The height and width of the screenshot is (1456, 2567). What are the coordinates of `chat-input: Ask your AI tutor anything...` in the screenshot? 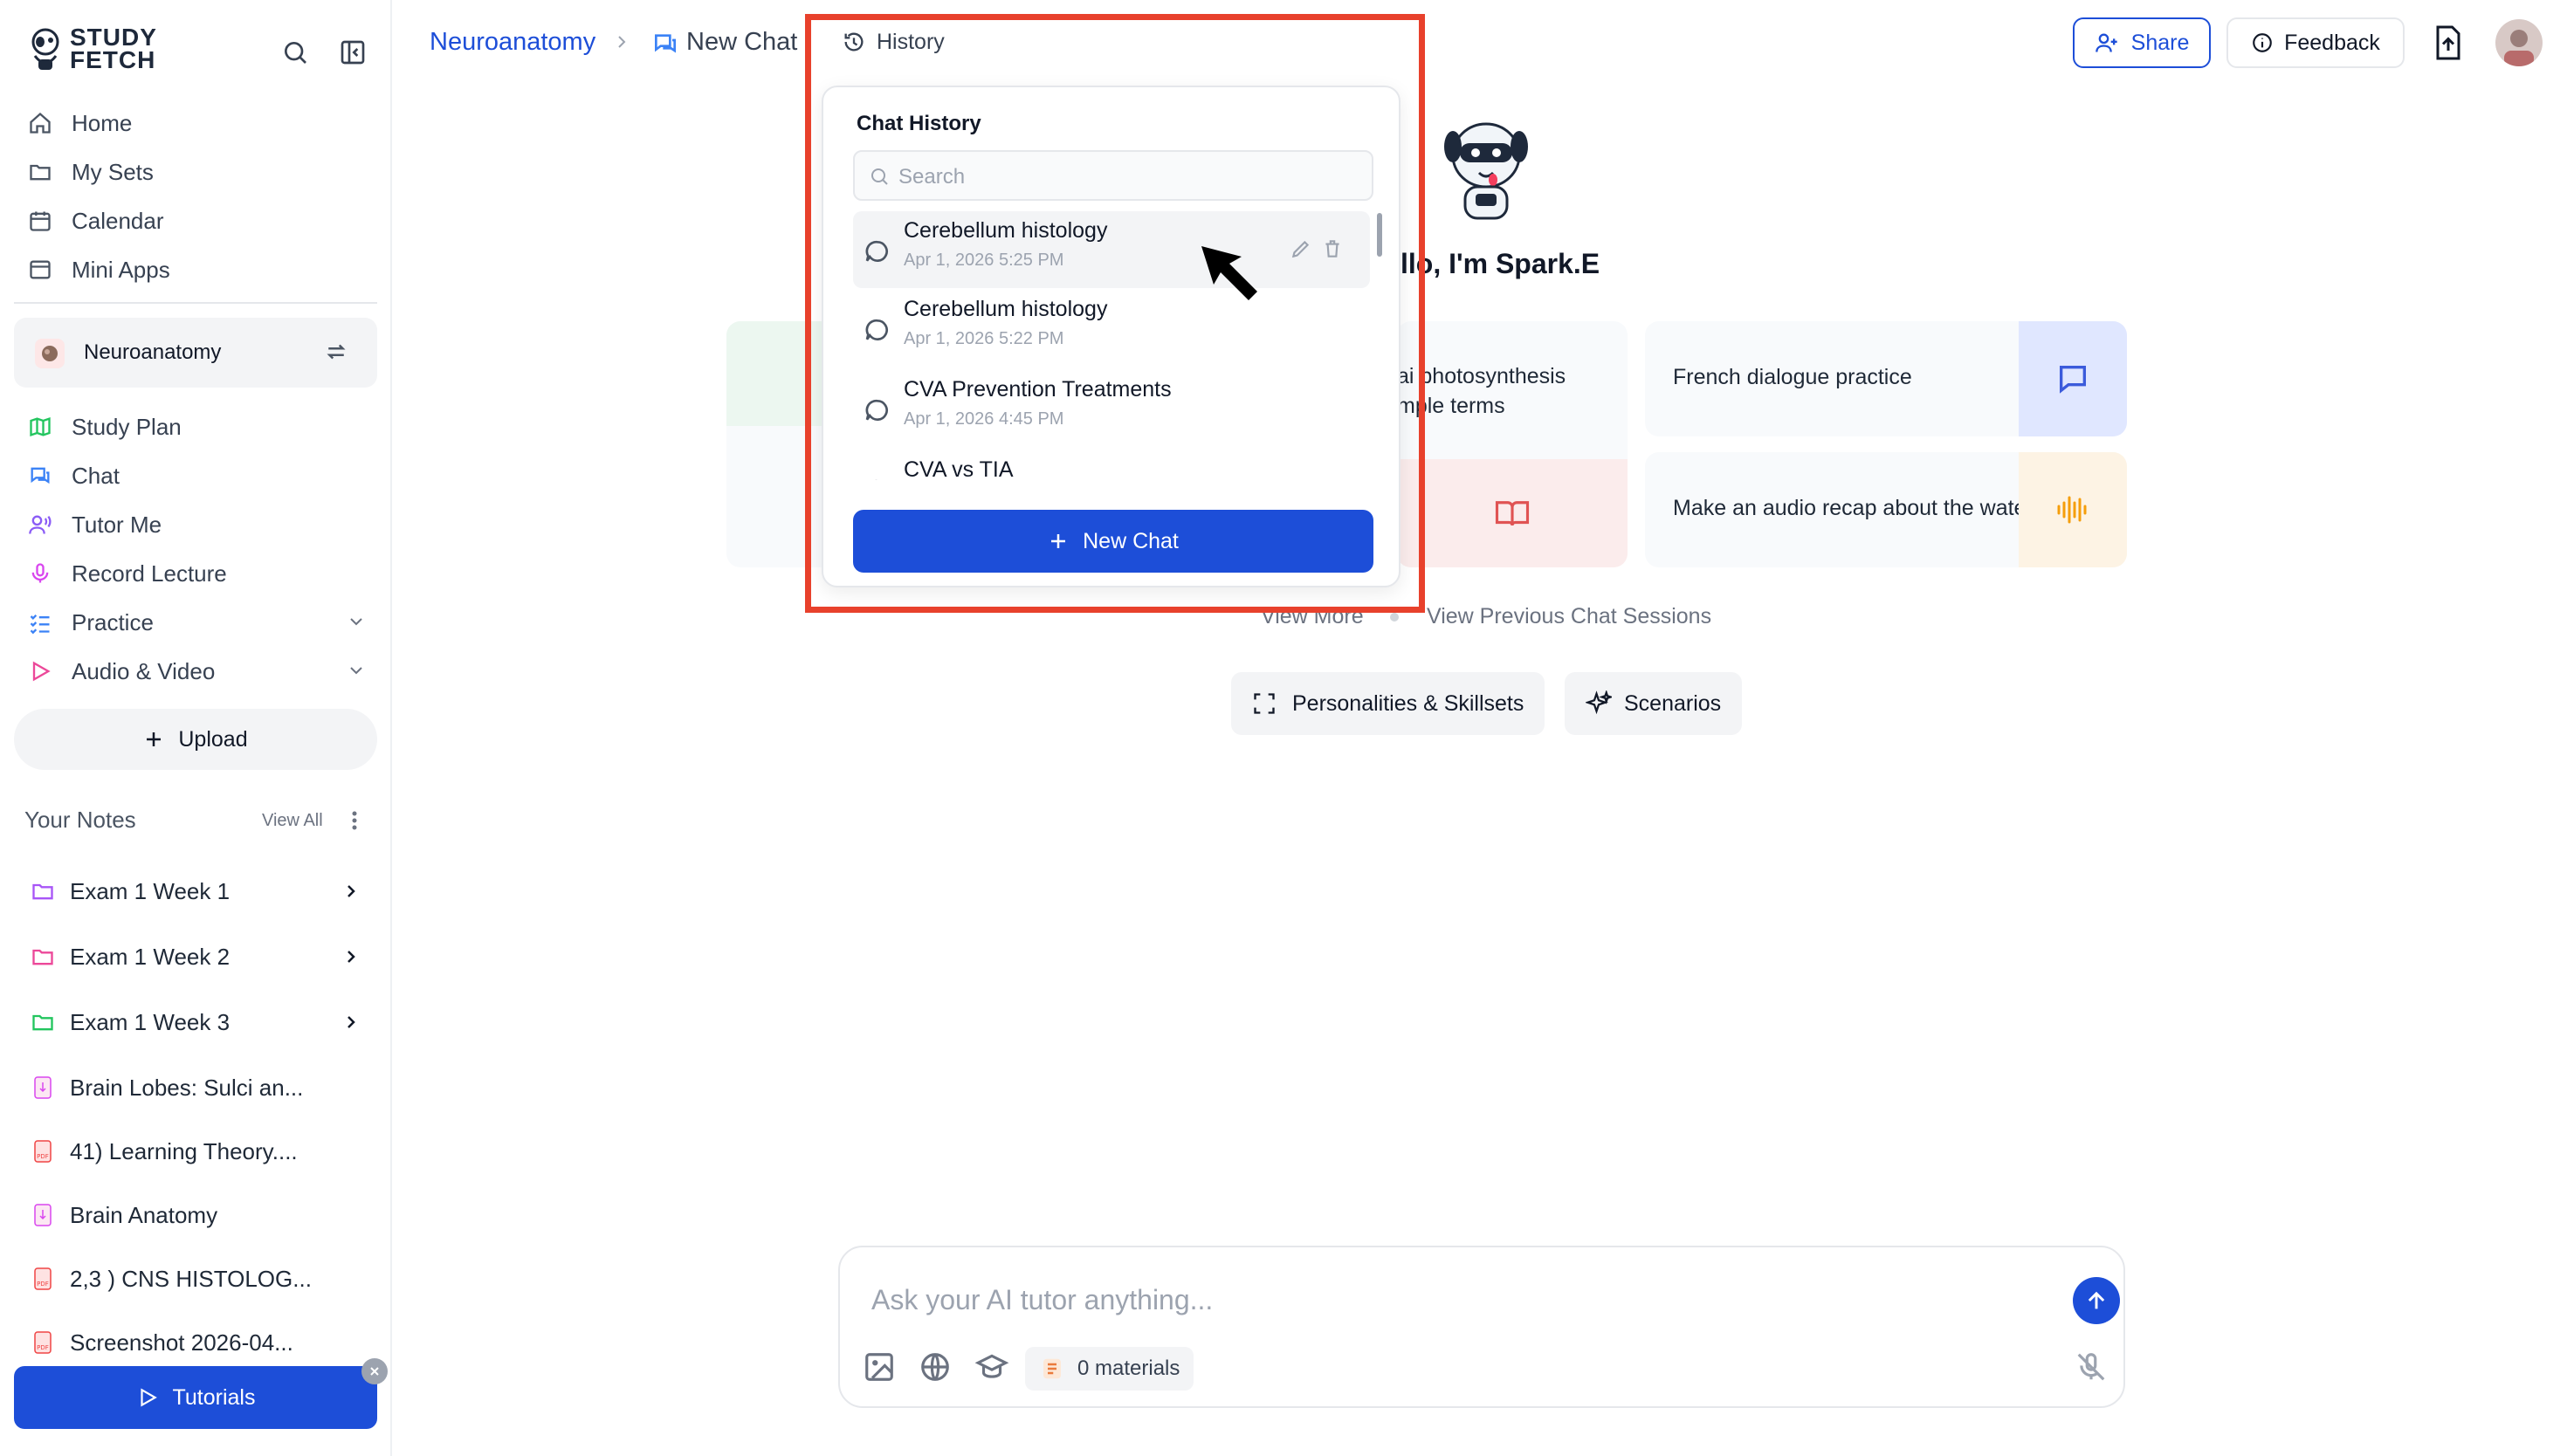 It's located at (1042, 1300).